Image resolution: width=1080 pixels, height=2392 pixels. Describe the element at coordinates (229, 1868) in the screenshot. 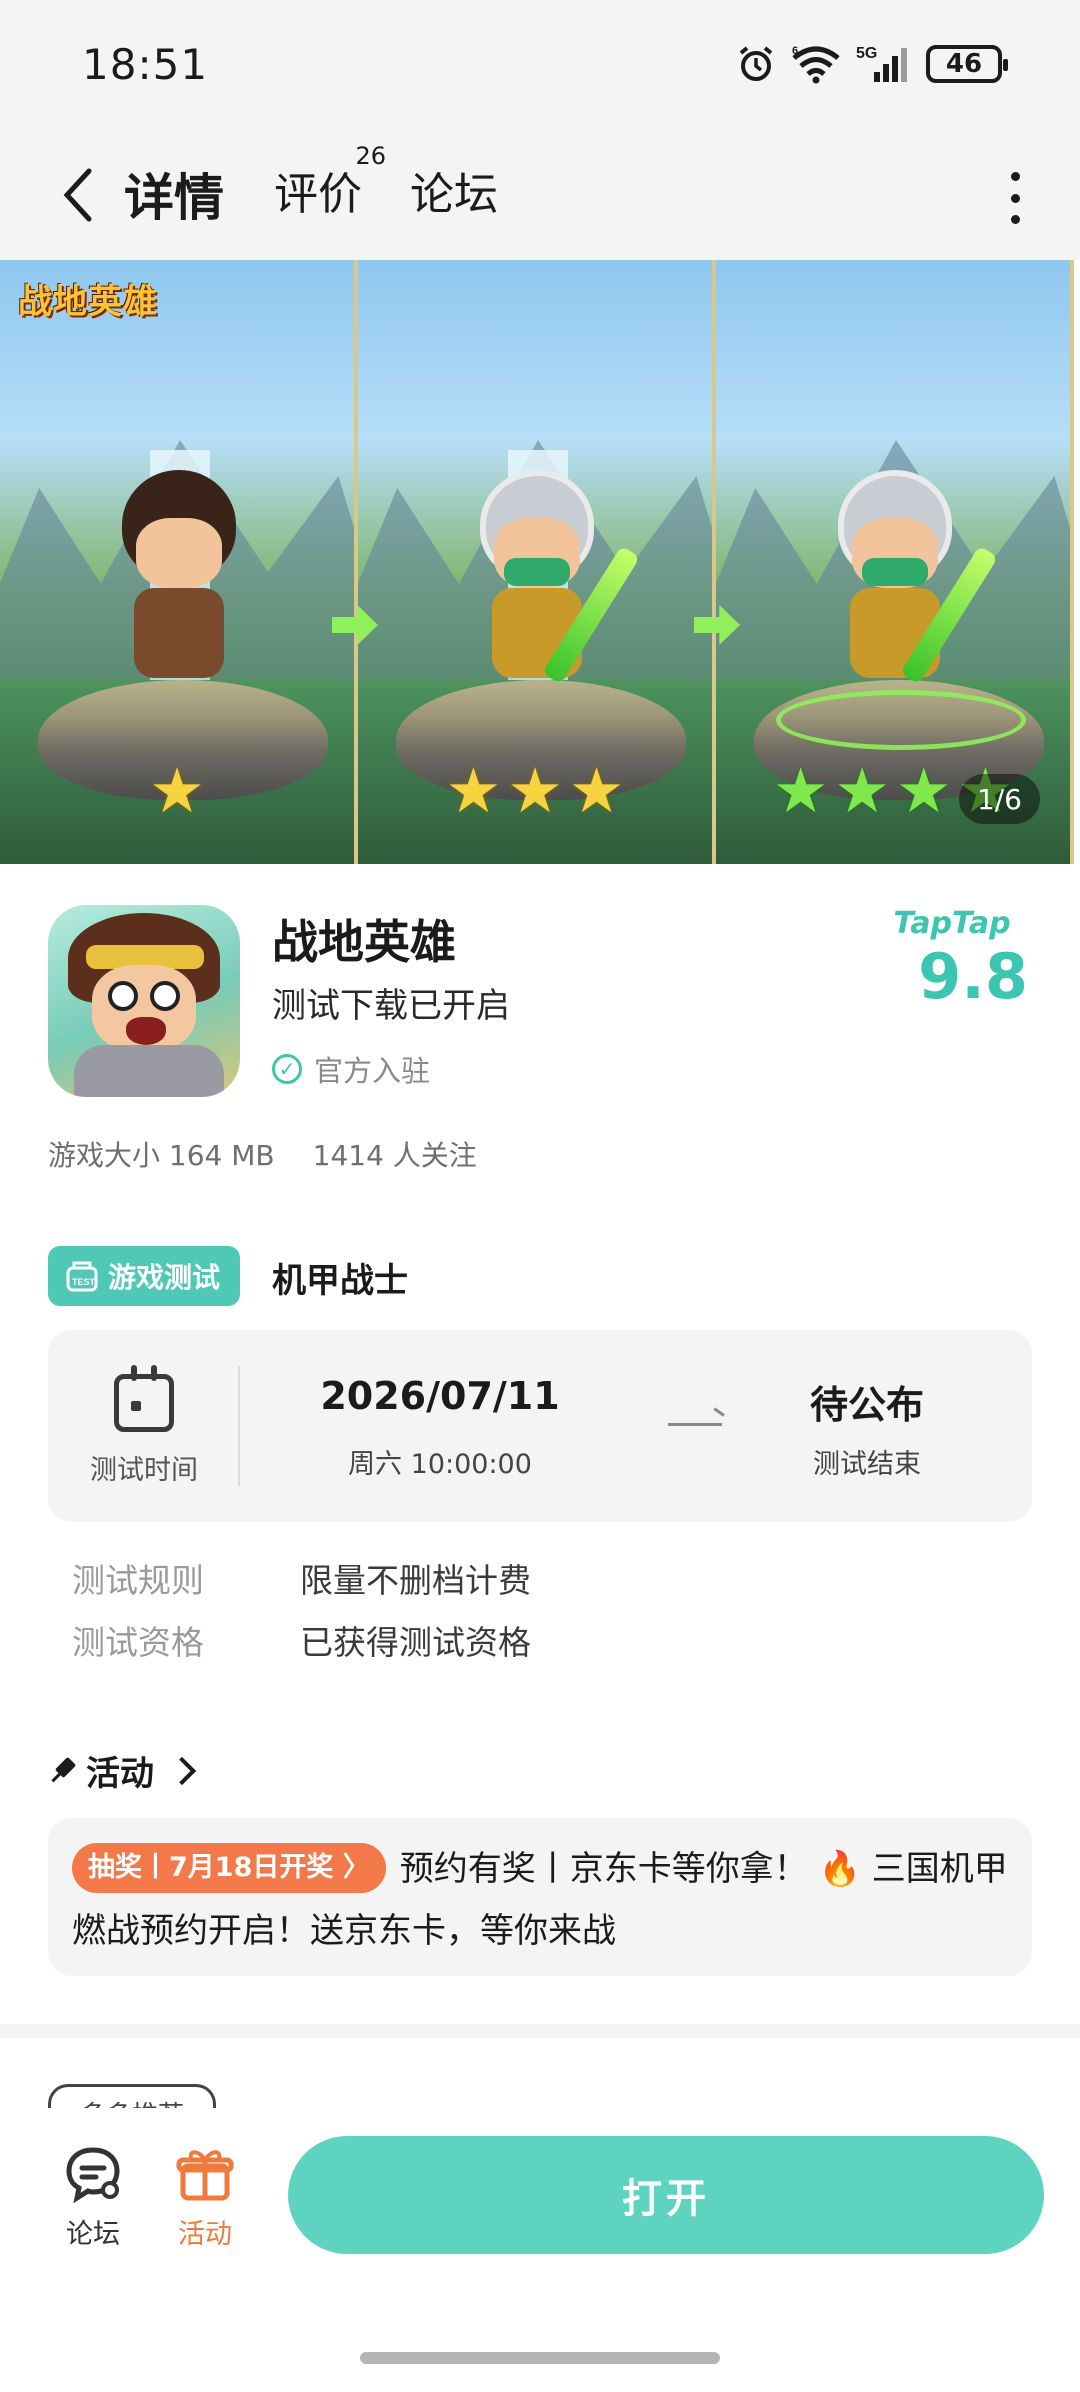

I see `lottery-badge: 抽奖丨7月18日开奖 〉` at that location.